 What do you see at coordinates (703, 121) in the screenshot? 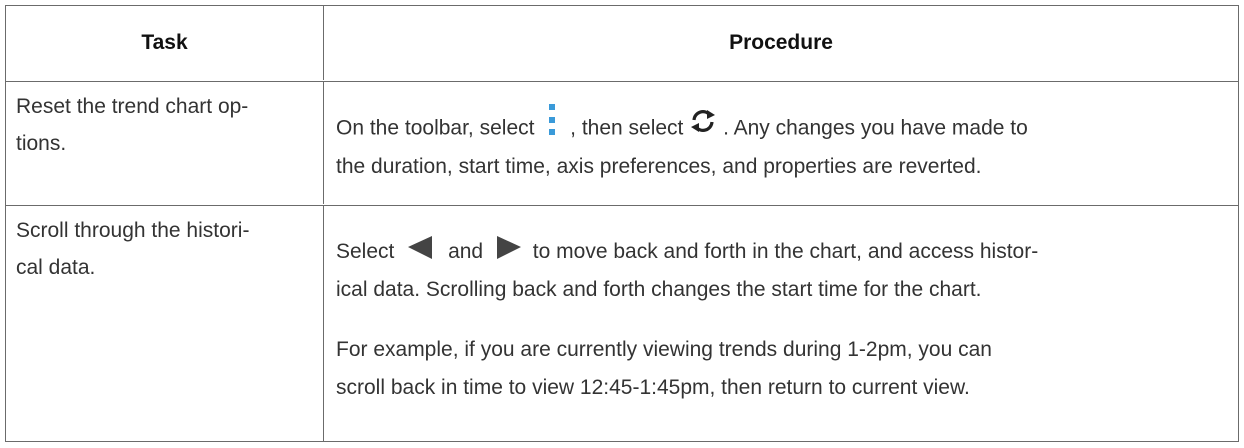
I see `refresh-icon` at bounding box center [703, 121].